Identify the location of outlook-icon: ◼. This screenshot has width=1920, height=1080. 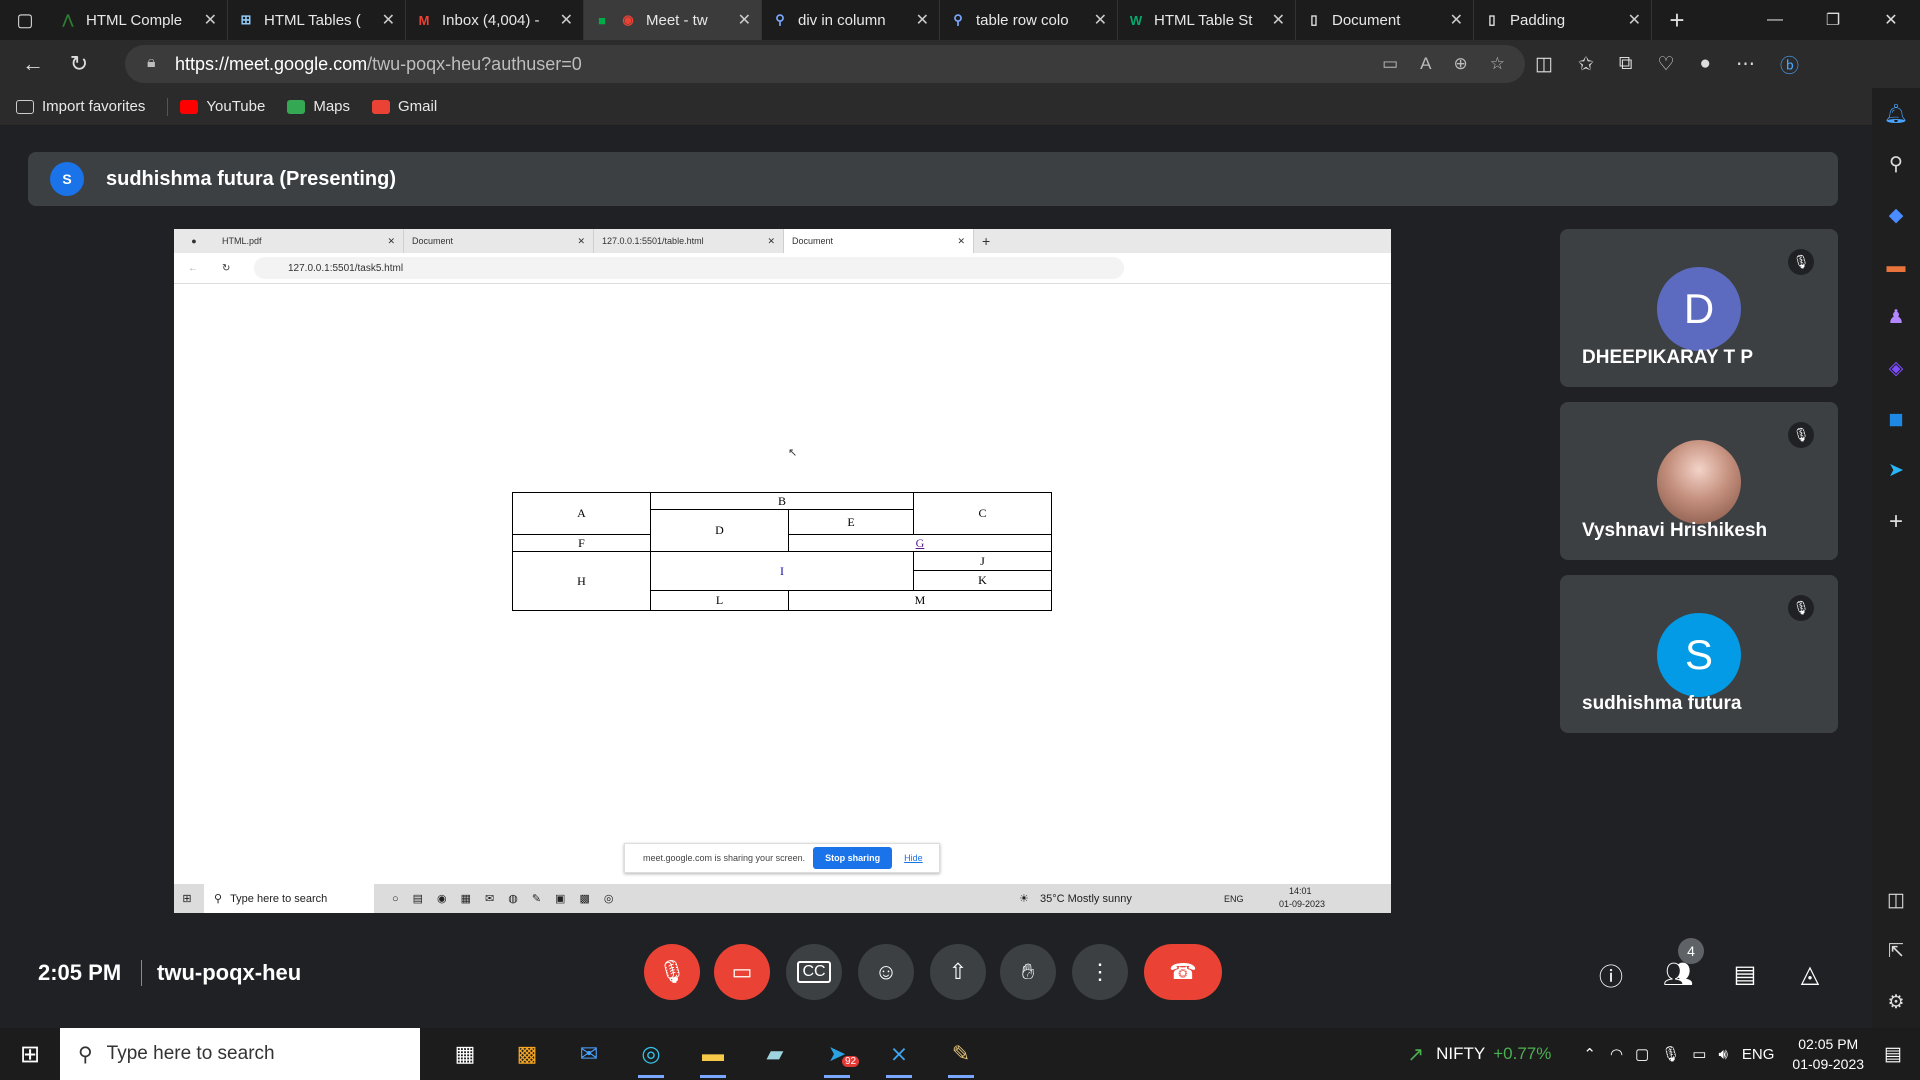
(1896, 419).